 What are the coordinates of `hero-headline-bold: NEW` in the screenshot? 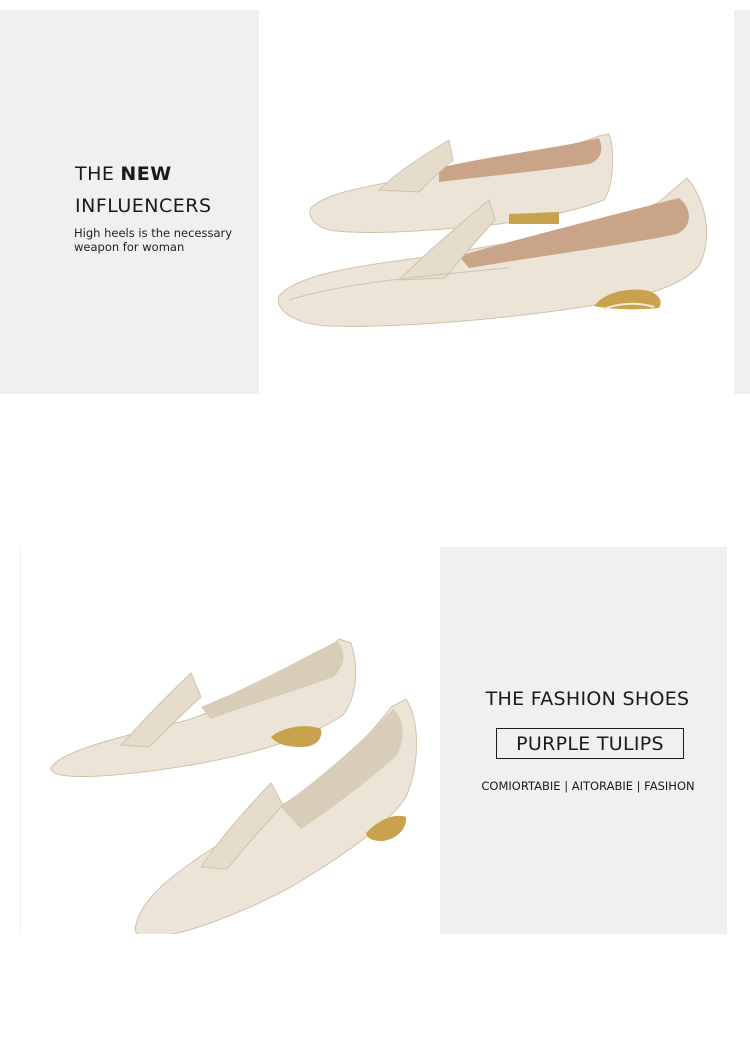 It's located at (146, 174).